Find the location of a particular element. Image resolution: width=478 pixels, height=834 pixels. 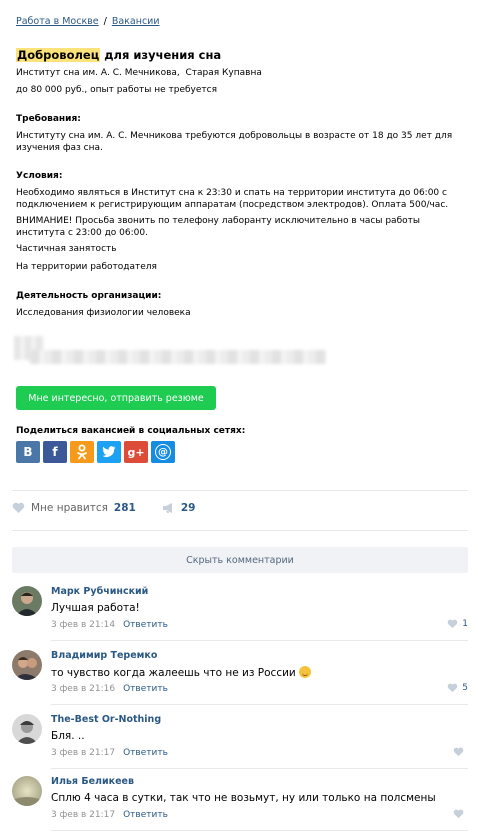

comment-date: 3 фев в 21:16 is located at coordinates (83, 689).